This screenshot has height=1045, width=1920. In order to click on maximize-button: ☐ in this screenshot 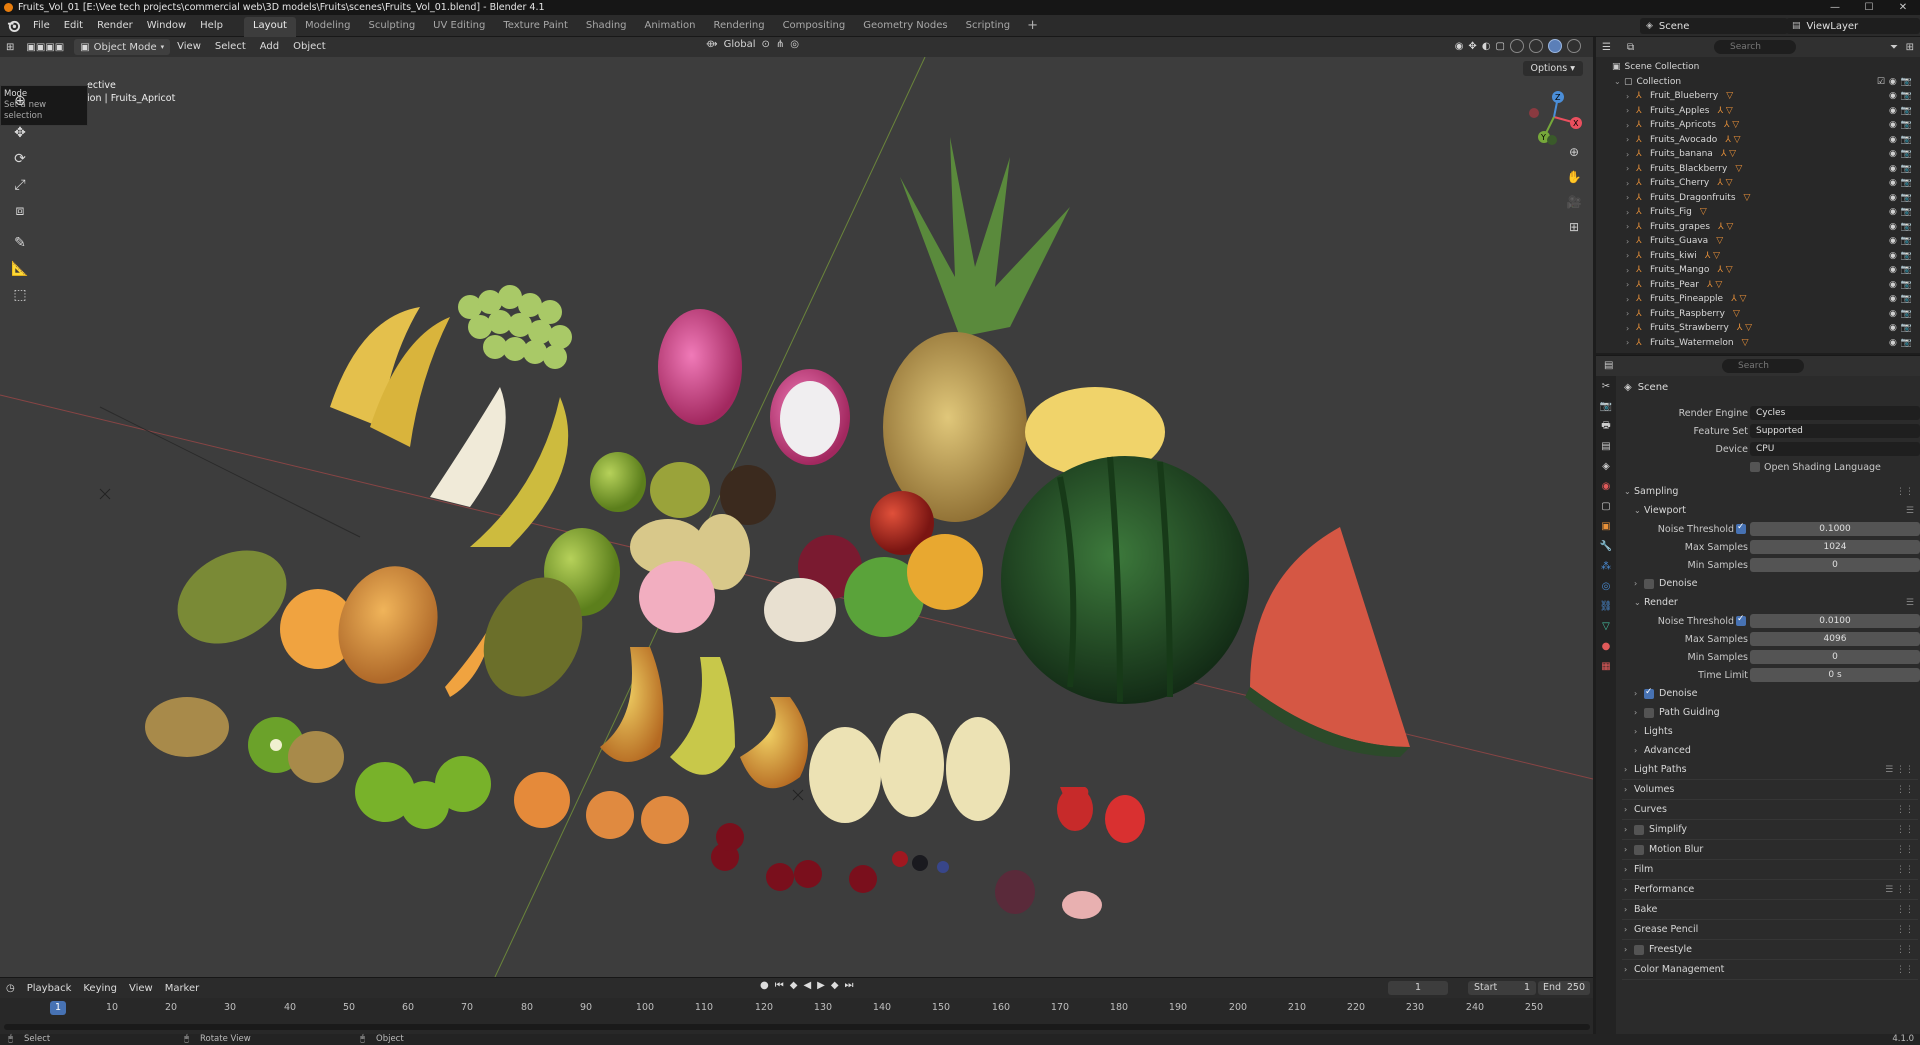, I will do `click(1869, 7)`.